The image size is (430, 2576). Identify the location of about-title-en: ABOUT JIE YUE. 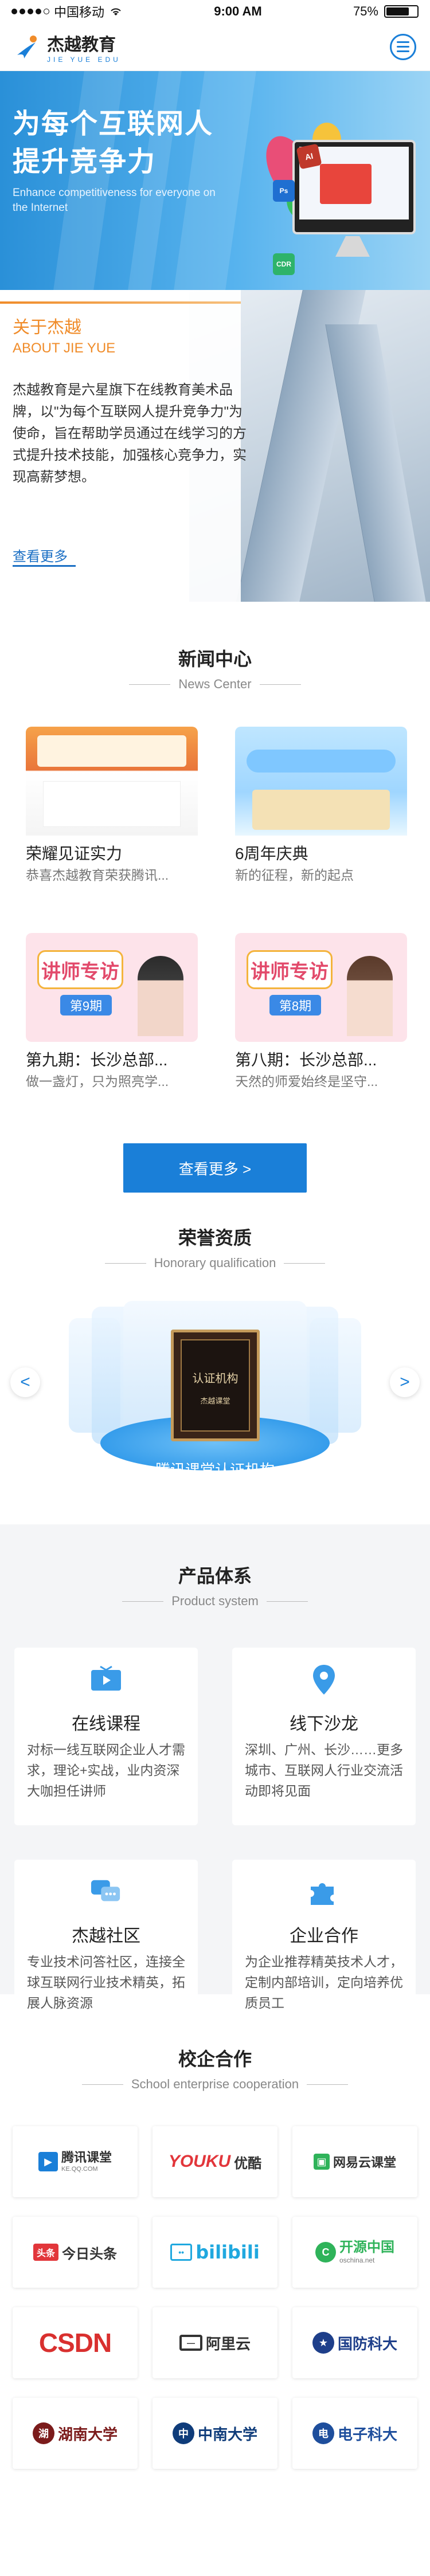
(64, 348).